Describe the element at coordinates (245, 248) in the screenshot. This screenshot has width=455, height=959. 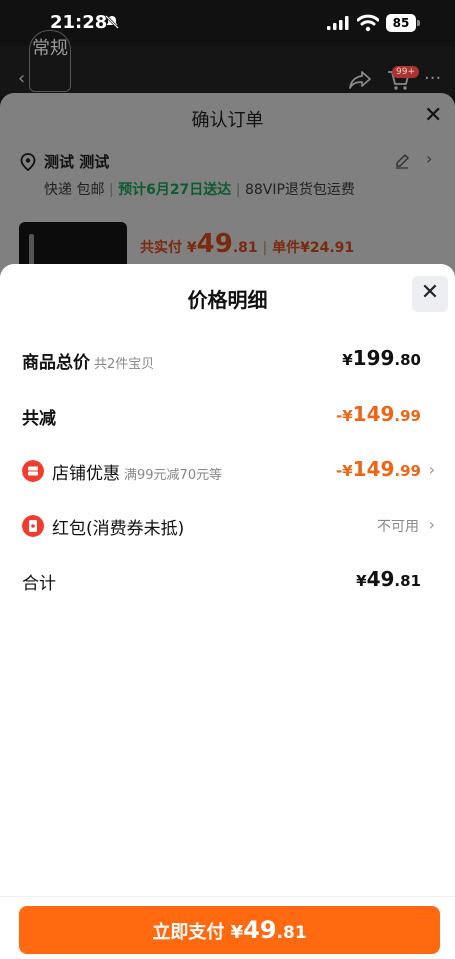
I see `pay-cents: .81` at that location.